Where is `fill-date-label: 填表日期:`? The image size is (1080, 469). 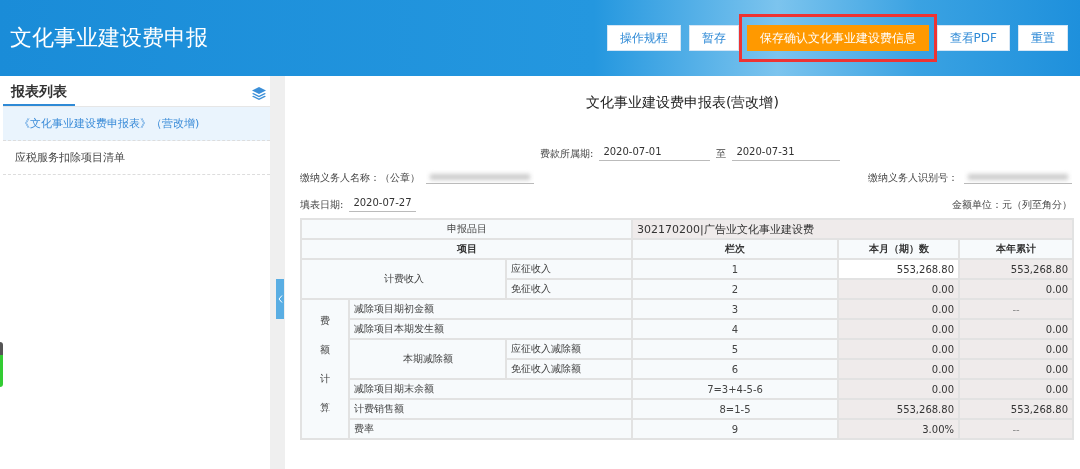 fill-date-label: 填表日期: is located at coordinates (322, 204).